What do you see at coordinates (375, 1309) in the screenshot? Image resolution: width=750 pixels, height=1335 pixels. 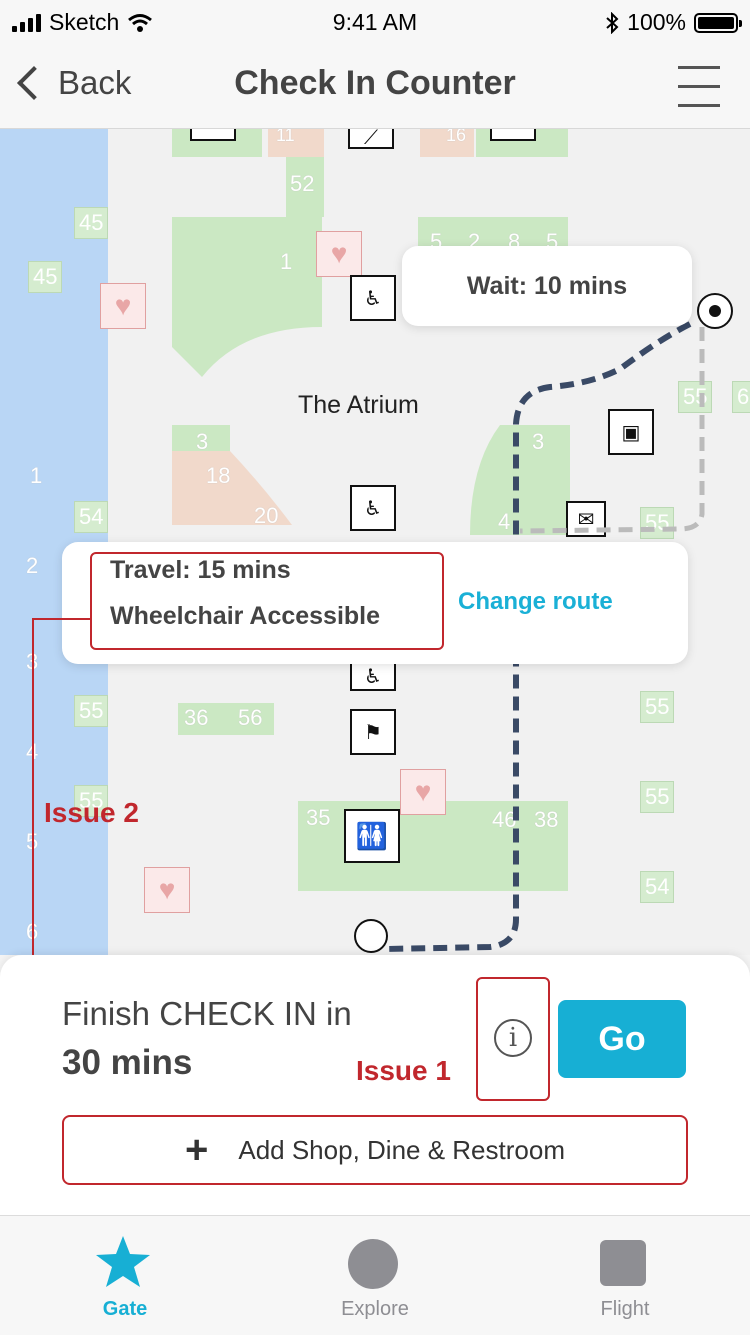 I see `tab-label: Explore` at bounding box center [375, 1309].